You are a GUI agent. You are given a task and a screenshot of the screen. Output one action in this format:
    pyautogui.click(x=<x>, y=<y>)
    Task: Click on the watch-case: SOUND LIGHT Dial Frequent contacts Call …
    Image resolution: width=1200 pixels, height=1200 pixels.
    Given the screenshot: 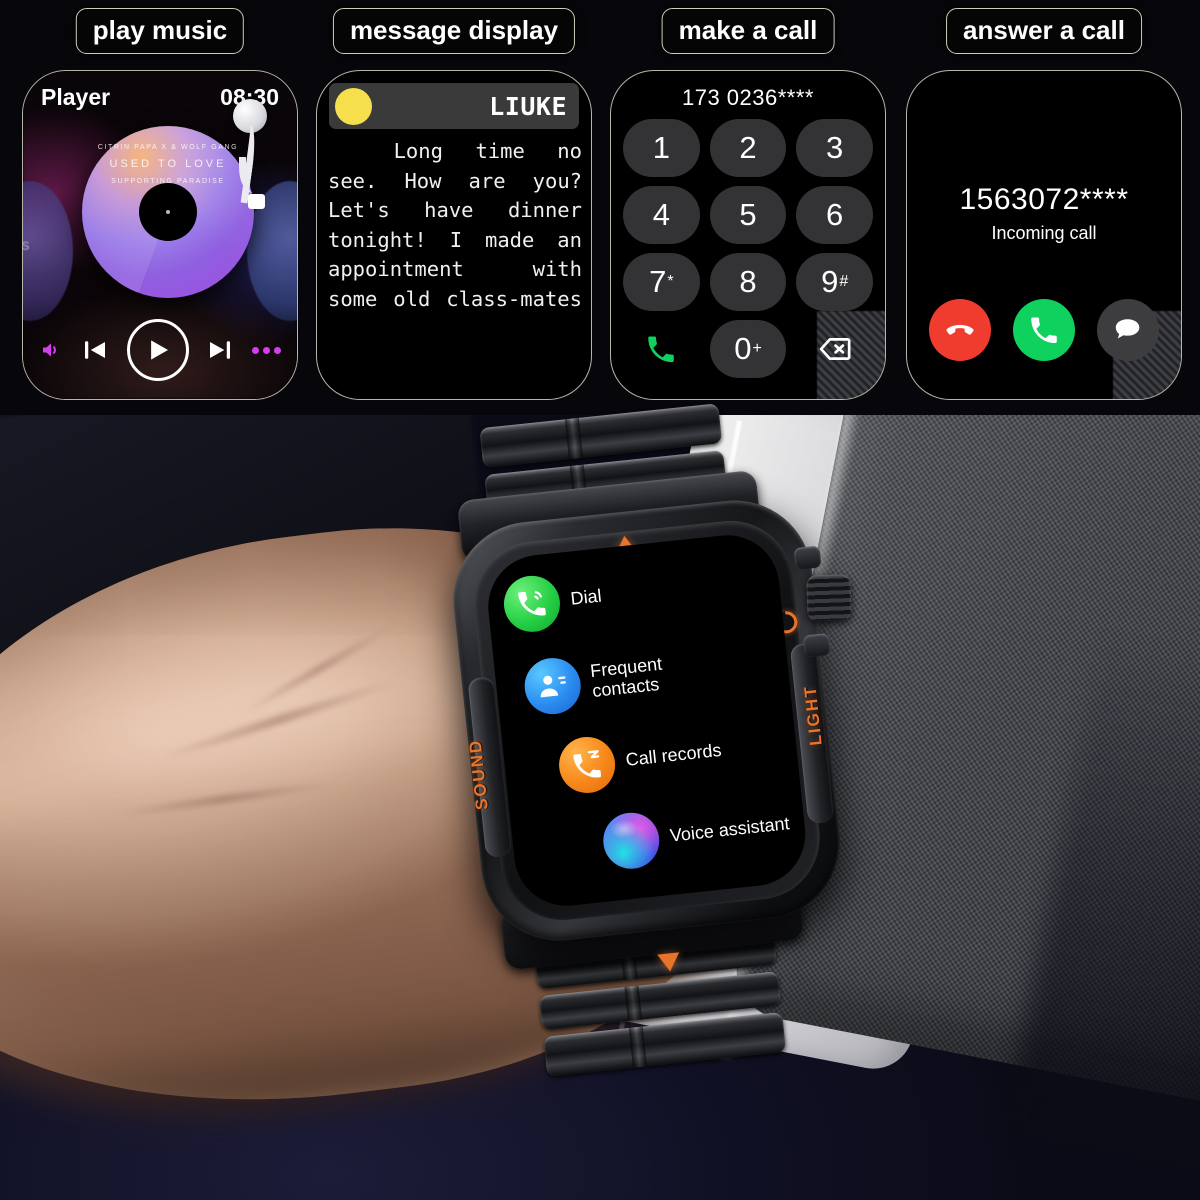 What is the action you would take?
    pyautogui.click(x=648, y=732)
    